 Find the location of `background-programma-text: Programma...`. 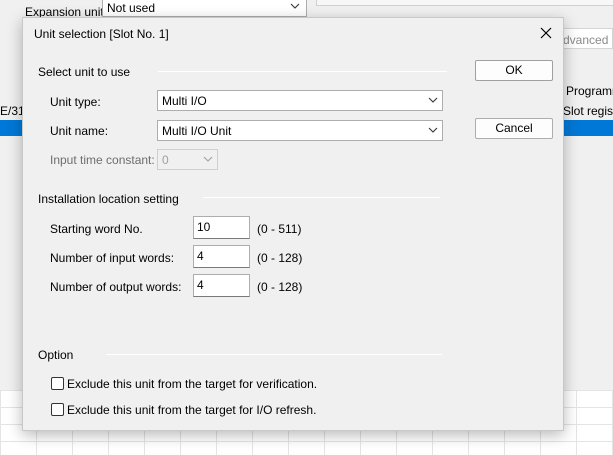

background-programma-text: Programma... is located at coordinates (589, 91).